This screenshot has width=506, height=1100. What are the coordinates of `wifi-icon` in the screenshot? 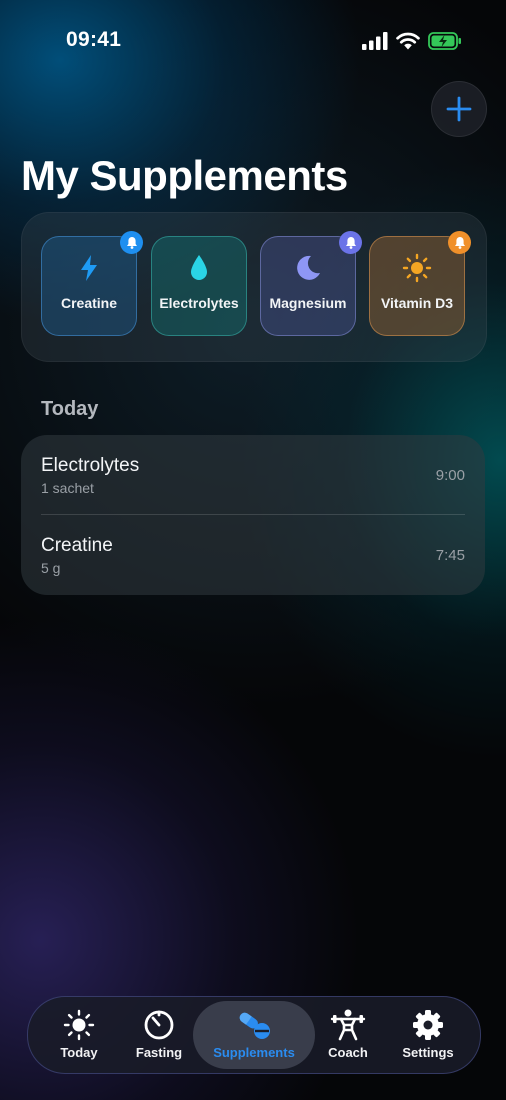 It's located at (408, 41).